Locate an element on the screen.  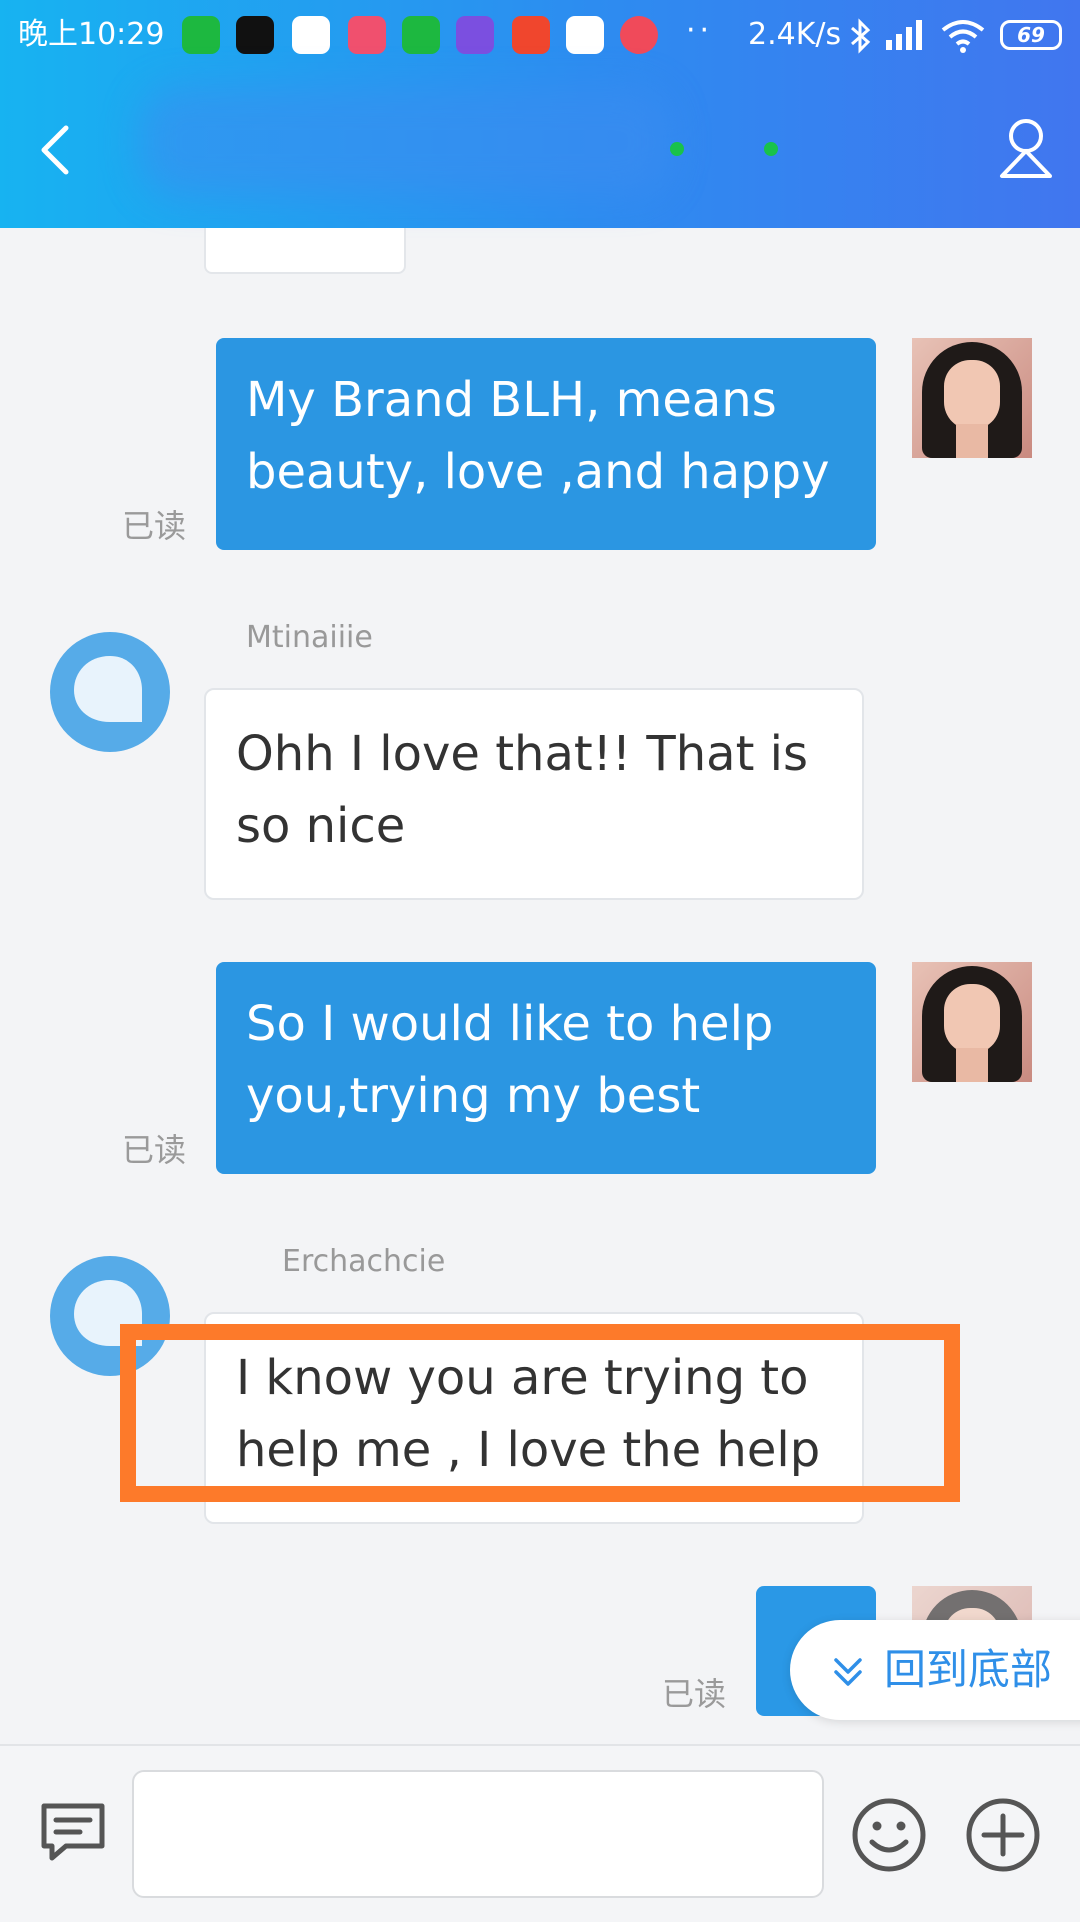
sender-name: Mtinaiiie is located at coordinates (309, 637).